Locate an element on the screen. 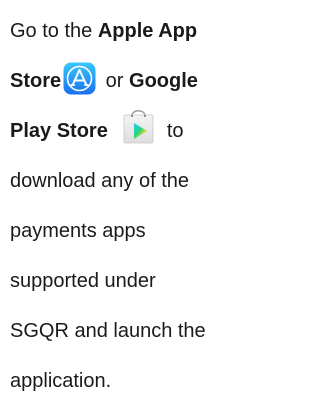 This screenshot has height=408, width=320. instruction-line-5: payments apps is located at coordinates (78, 231).